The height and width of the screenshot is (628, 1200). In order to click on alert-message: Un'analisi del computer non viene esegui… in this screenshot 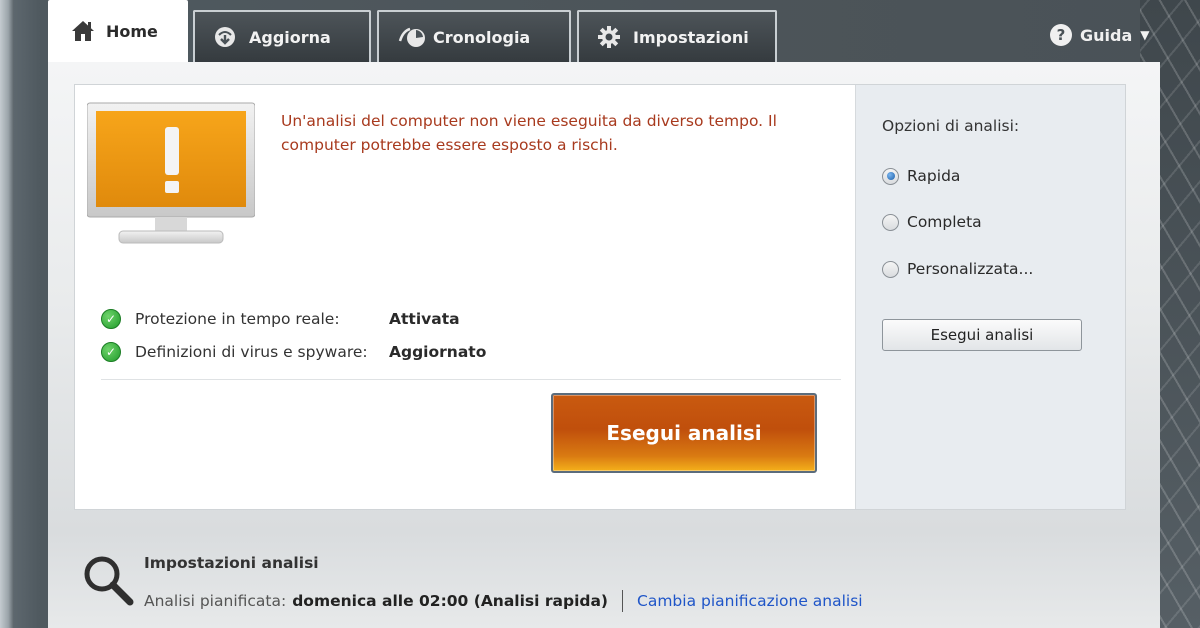, I will do `click(529, 133)`.